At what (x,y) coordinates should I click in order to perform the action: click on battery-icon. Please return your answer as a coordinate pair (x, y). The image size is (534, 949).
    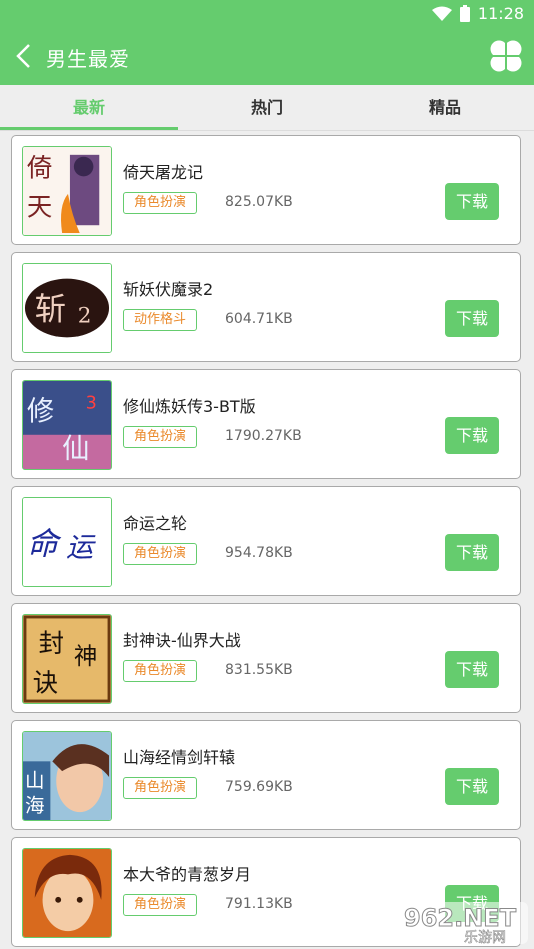
    Looking at the image, I should click on (464, 13).